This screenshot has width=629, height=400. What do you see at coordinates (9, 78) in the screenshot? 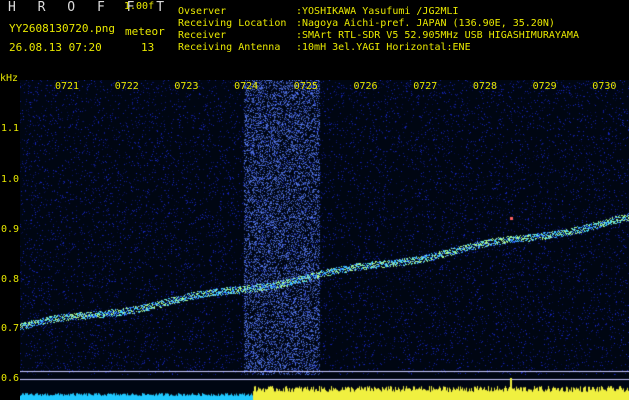
I see `unit-label: kHz` at bounding box center [9, 78].